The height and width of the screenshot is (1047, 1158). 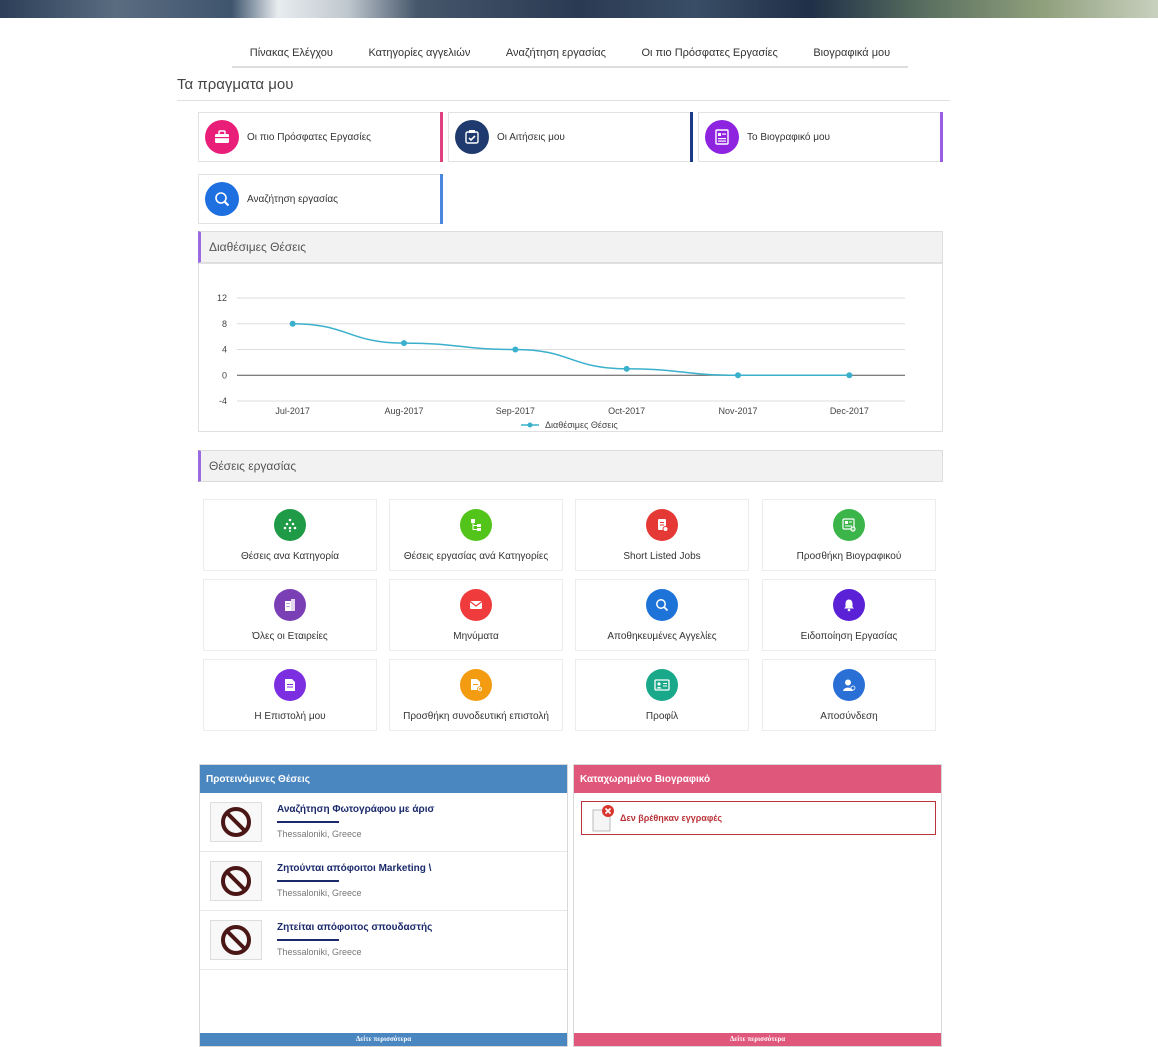 What do you see at coordinates (355, 809) in the screenshot?
I see `job-title-link: Αναζήτηση Φωτογράφου με άρισ` at bounding box center [355, 809].